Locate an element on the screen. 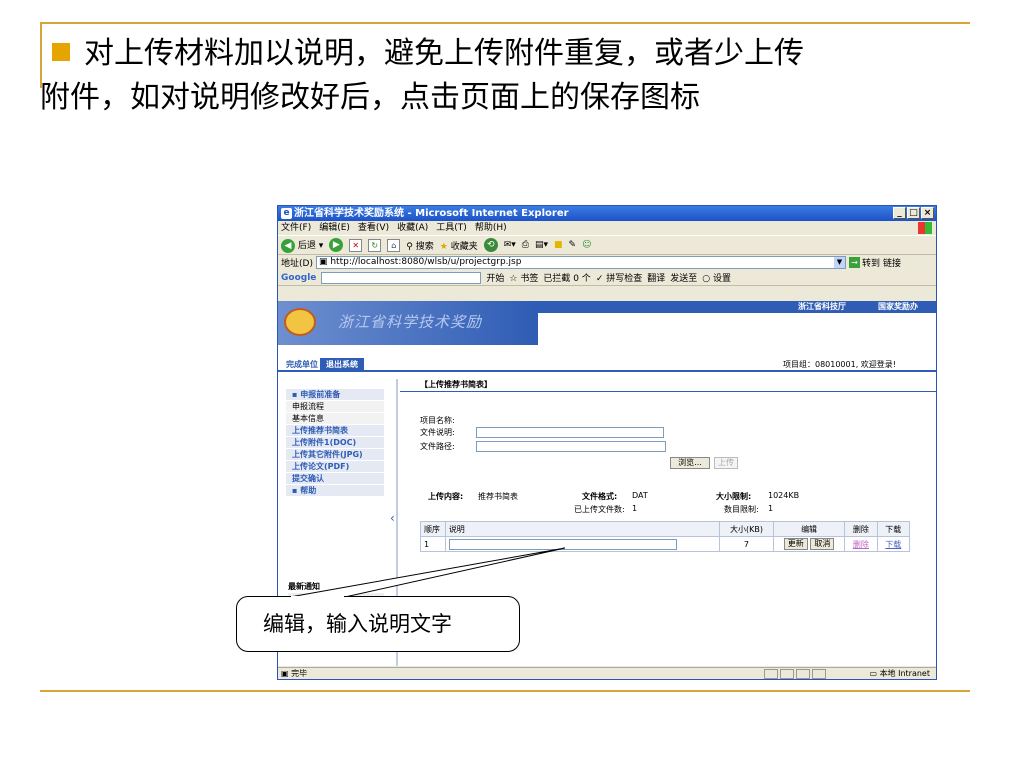 Image resolution: width=1024 pixels, height=768 pixels. bookmarks-label: 书签 is located at coordinates (529, 279).